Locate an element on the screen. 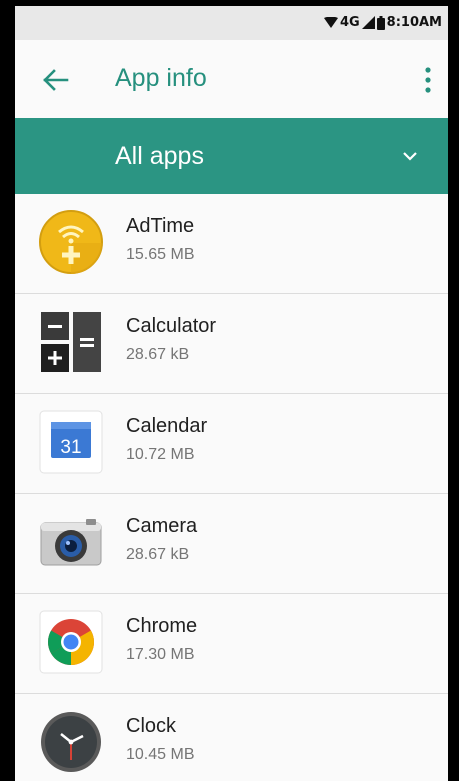 This screenshot has height=781, width=459. adtime-icon is located at coordinates (71, 242).